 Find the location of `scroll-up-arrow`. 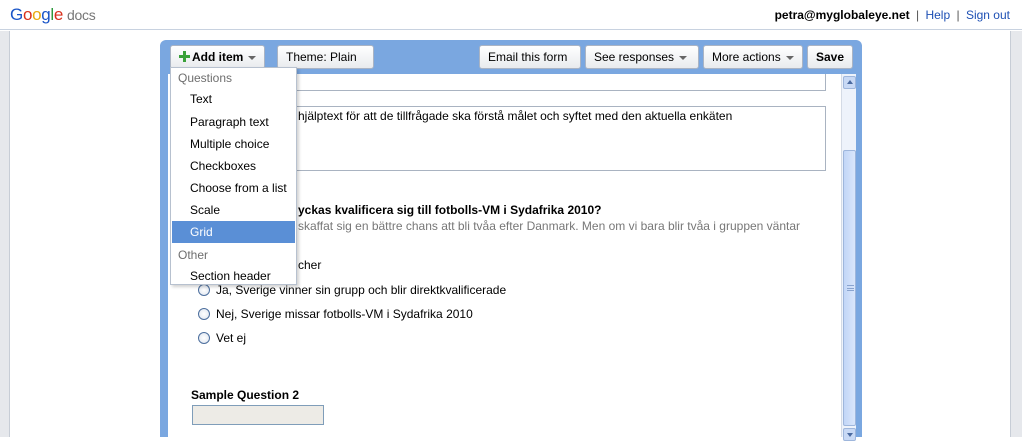

scroll-up-arrow is located at coordinates (849, 82).